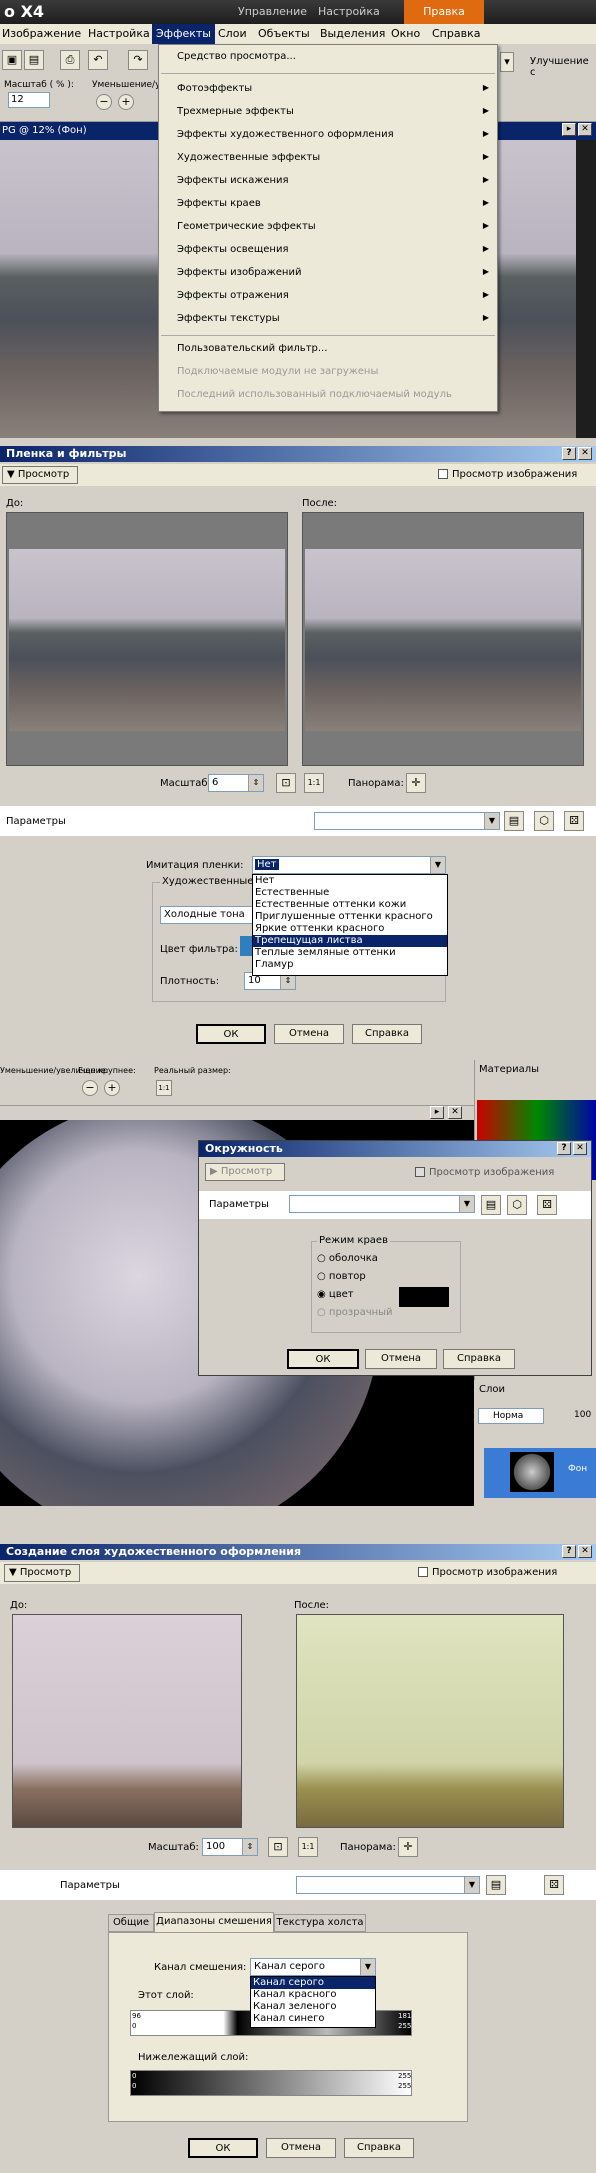 The image size is (596, 2173). What do you see at coordinates (547, 1205) in the screenshot?
I see `circle-random-icon: ⚄` at bounding box center [547, 1205].